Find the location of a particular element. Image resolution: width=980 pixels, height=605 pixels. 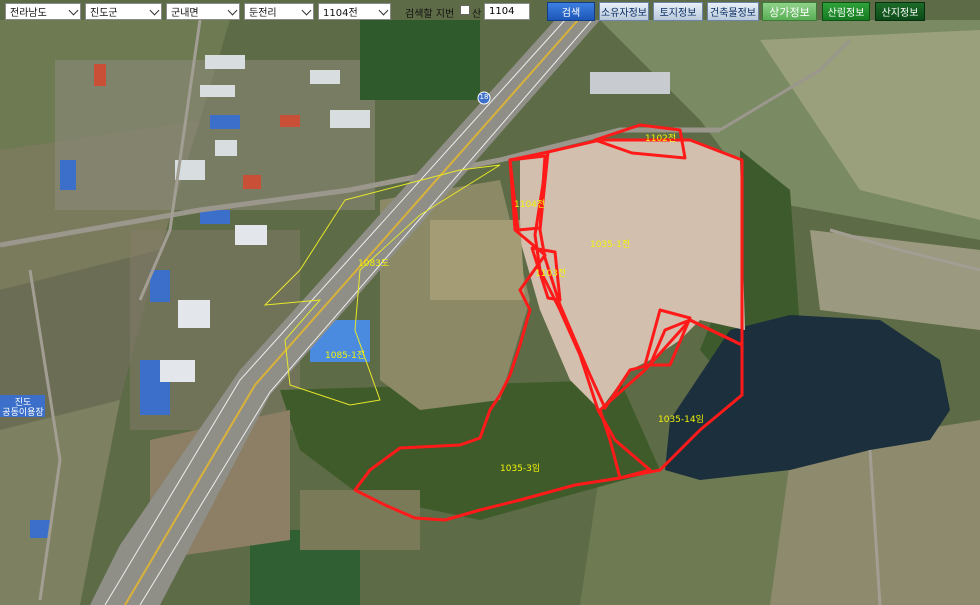

town-select-value: 군내면 is located at coordinates (185, 13).